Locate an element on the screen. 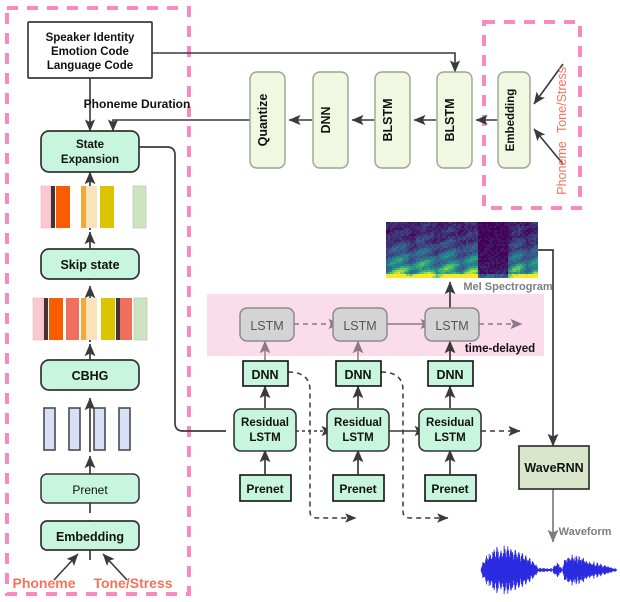 This screenshot has width=620, height=602. embedding-left-label: Embedding is located at coordinates (90, 537).